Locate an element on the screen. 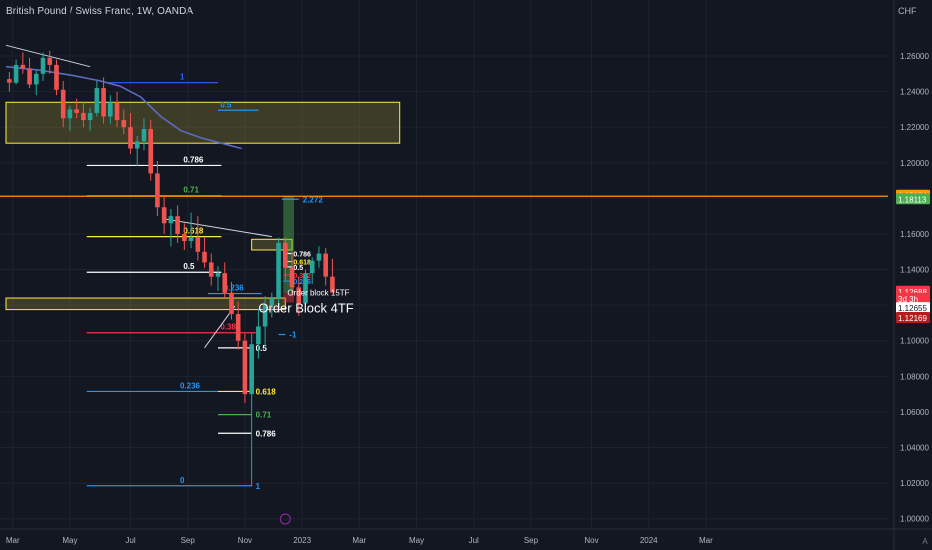 This screenshot has height=550, width=932. annotation-label: Order Block 4TF is located at coordinates (305, 307).